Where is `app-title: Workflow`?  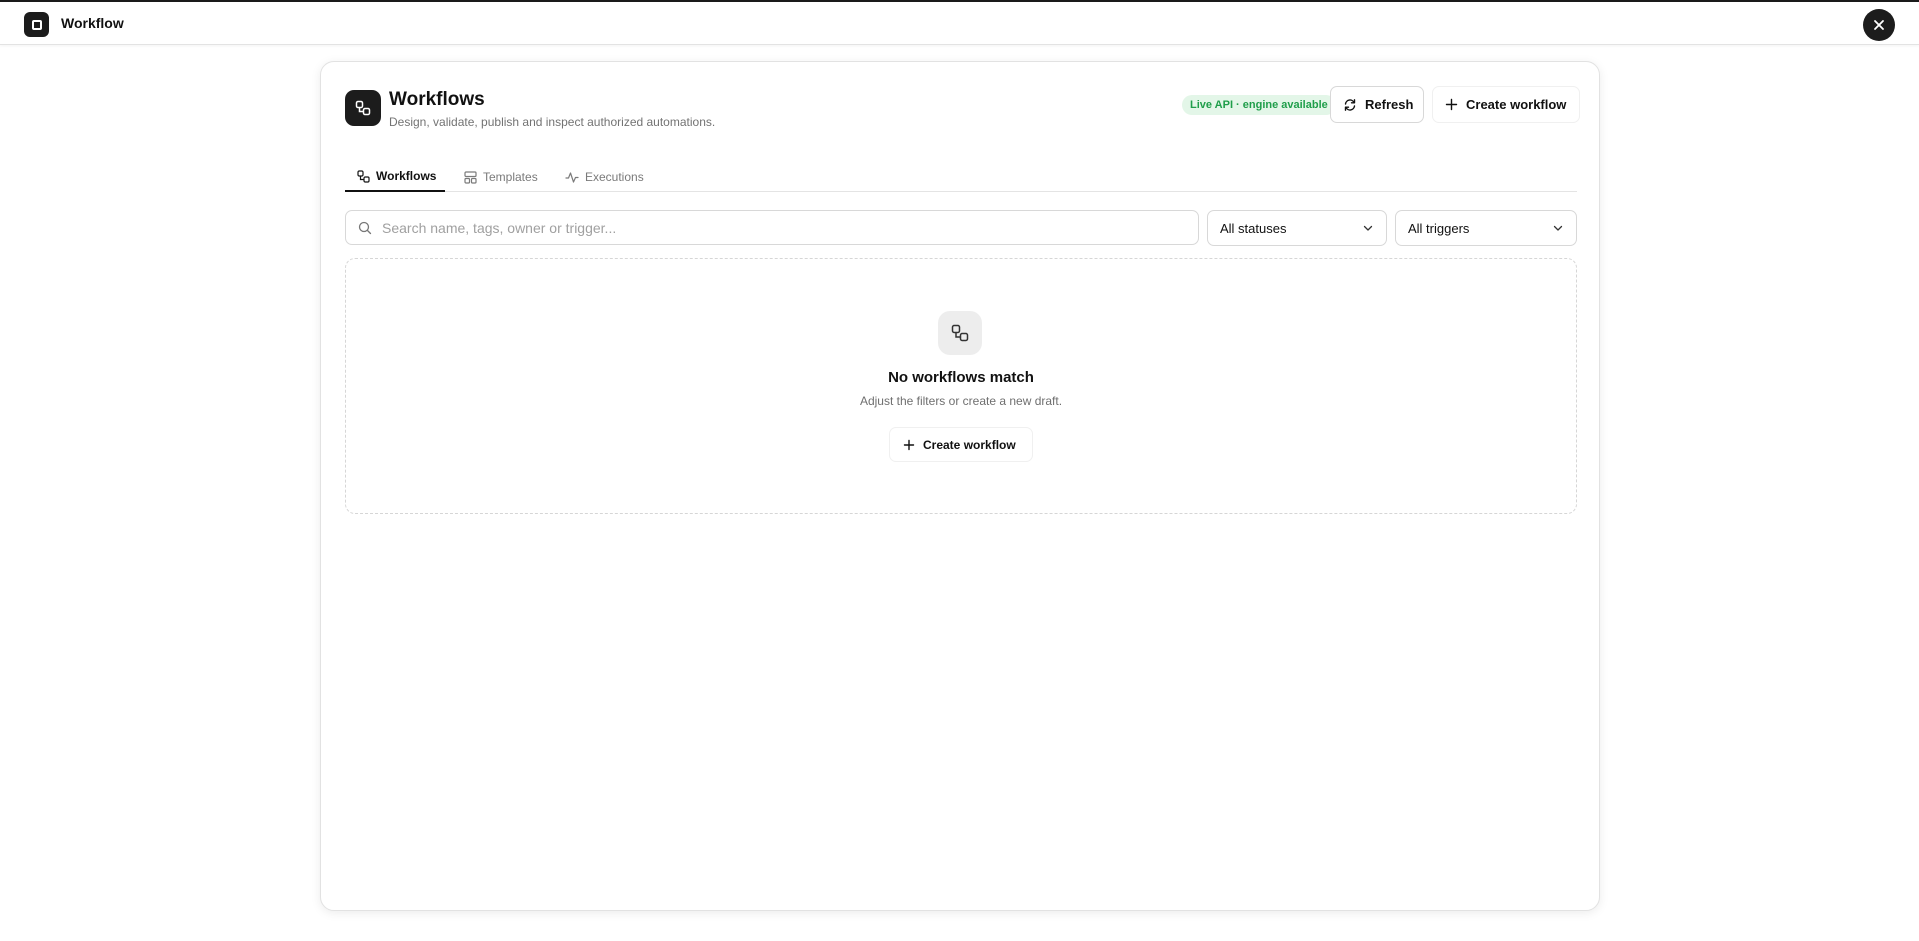 app-title: Workflow is located at coordinates (92, 23).